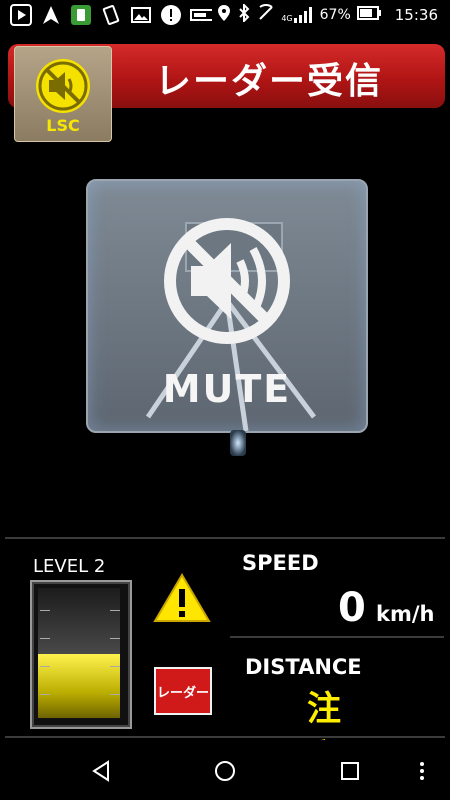 Image resolution: width=450 pixels, height=800 pixels. What do you see at coordinates (287, 18) in the screenshot?
I see `network-label: 4G` at bounding box center [287, 18].